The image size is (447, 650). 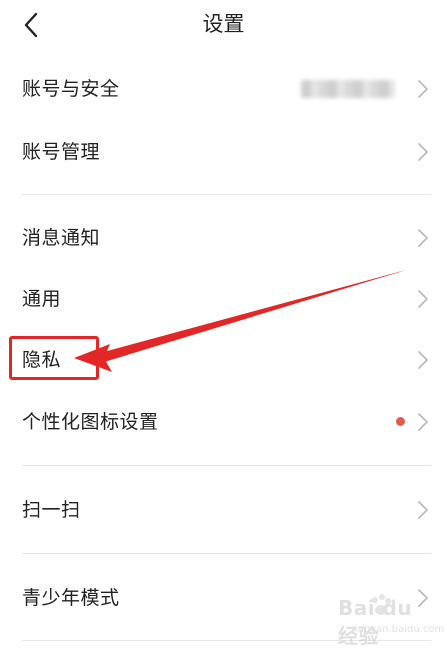 What do you see at coordinates (223, 89) in the screenshot?
I see `settings-item-account-security: 账号与安全` at bounding box center [223, 89].